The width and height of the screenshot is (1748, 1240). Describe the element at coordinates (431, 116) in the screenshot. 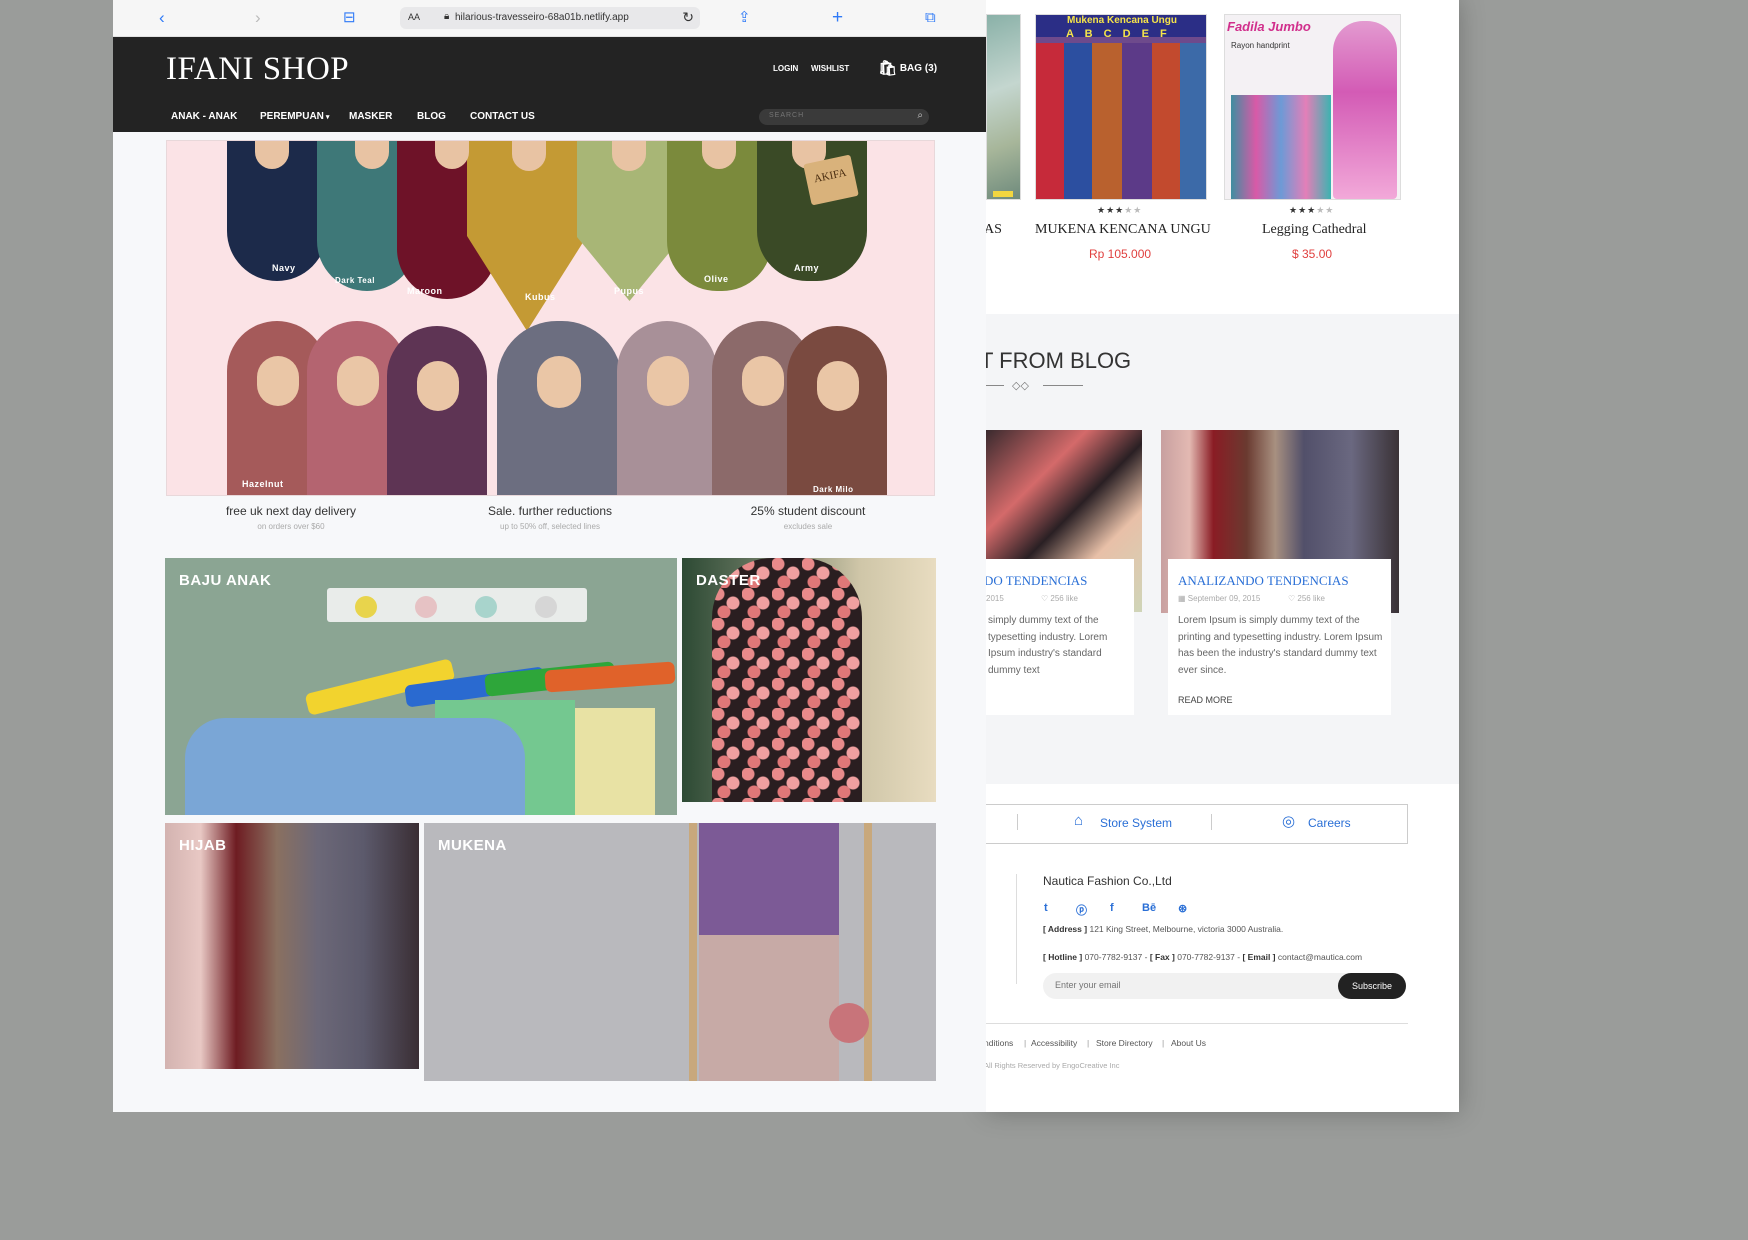

I see `menu-blog: BLOG` at that location.